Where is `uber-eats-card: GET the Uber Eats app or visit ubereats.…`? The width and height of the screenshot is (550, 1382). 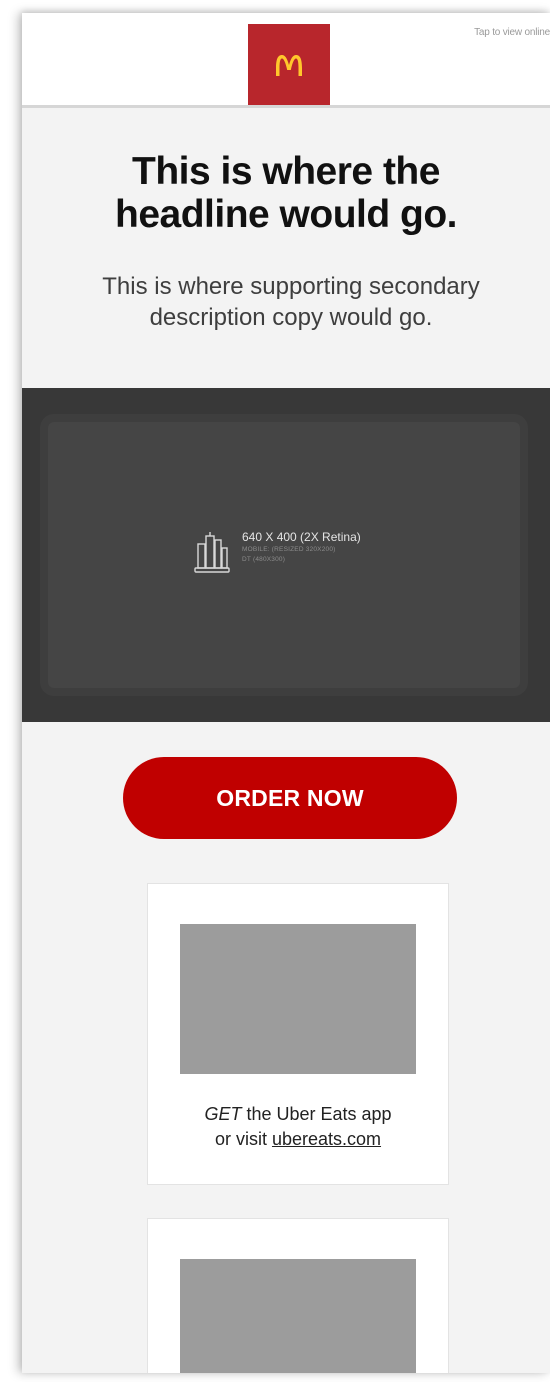
uber-eats-card: GET the Uber Eats app or visit ubereats.… is located at coordinates (298, 1034).